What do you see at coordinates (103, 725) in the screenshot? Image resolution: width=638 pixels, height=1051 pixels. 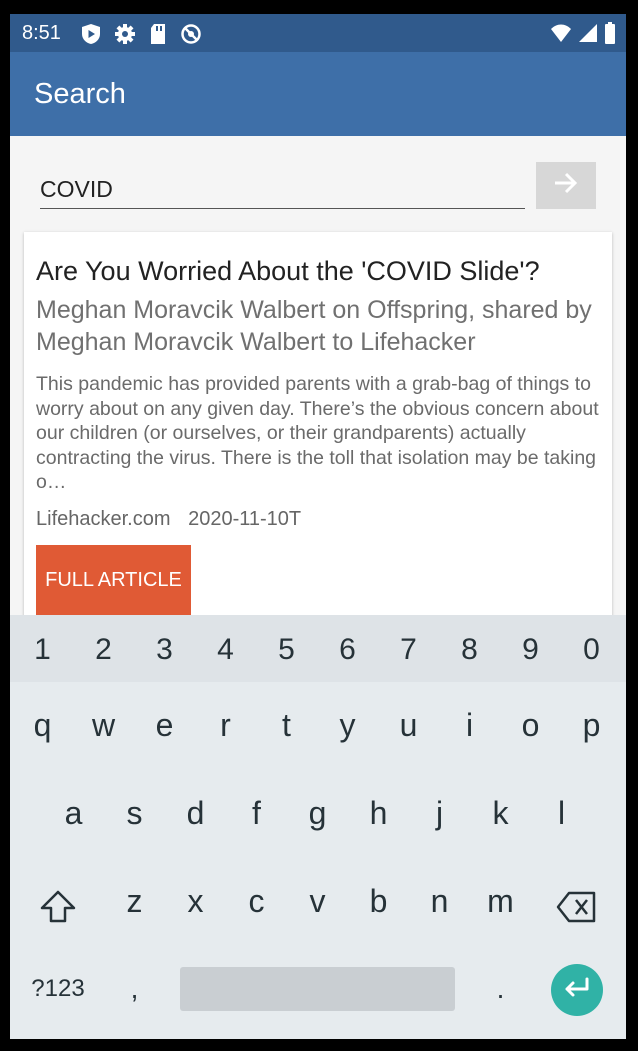 I see `key-w: w` at bounding box center [103, 725].